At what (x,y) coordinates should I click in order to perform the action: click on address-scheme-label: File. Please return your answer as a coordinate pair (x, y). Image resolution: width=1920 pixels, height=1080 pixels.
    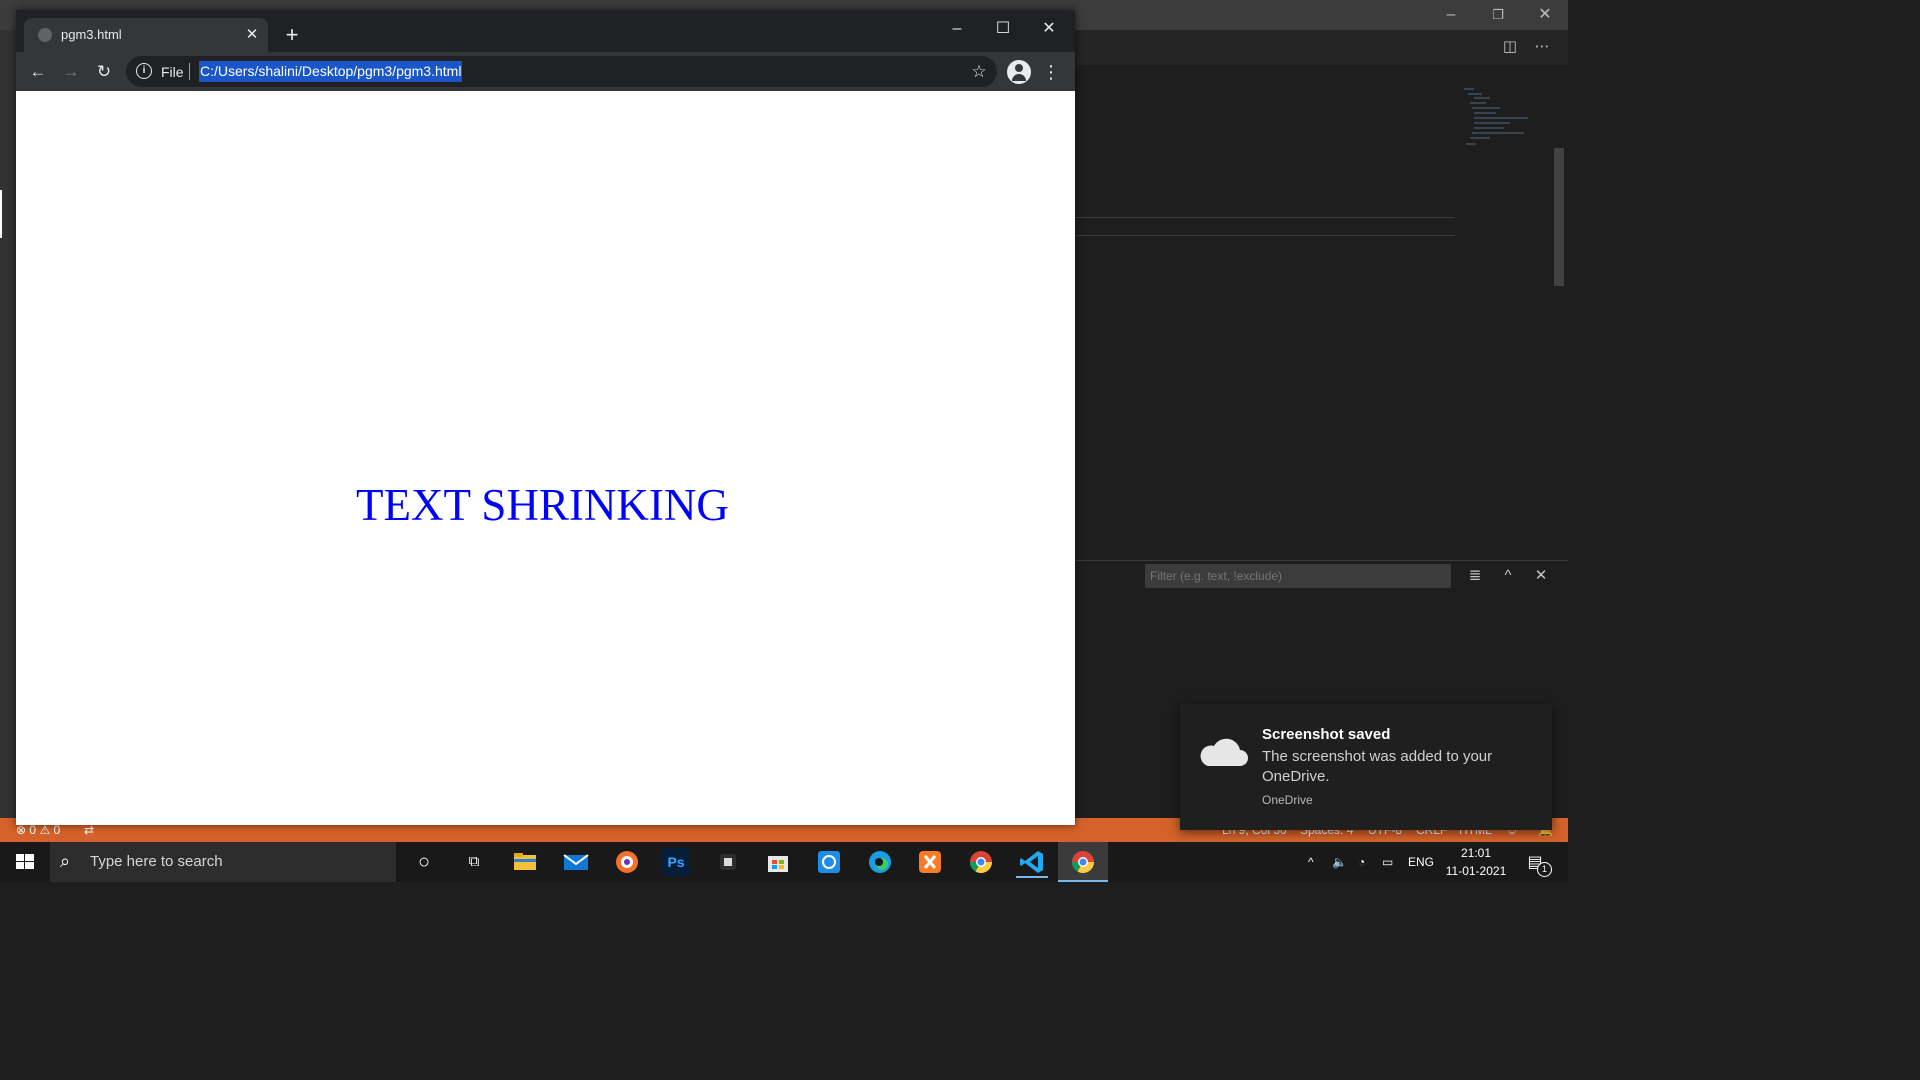
    Looking at the image, I should click on (172, 72).